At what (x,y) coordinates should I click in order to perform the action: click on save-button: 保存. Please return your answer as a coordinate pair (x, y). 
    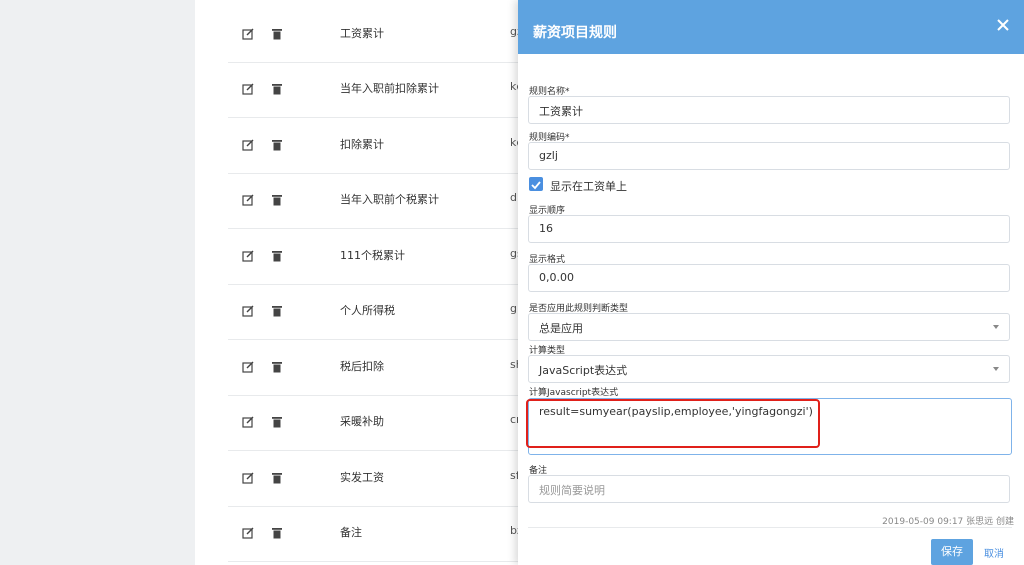
    Looking at the image, I should click on (952, 552).